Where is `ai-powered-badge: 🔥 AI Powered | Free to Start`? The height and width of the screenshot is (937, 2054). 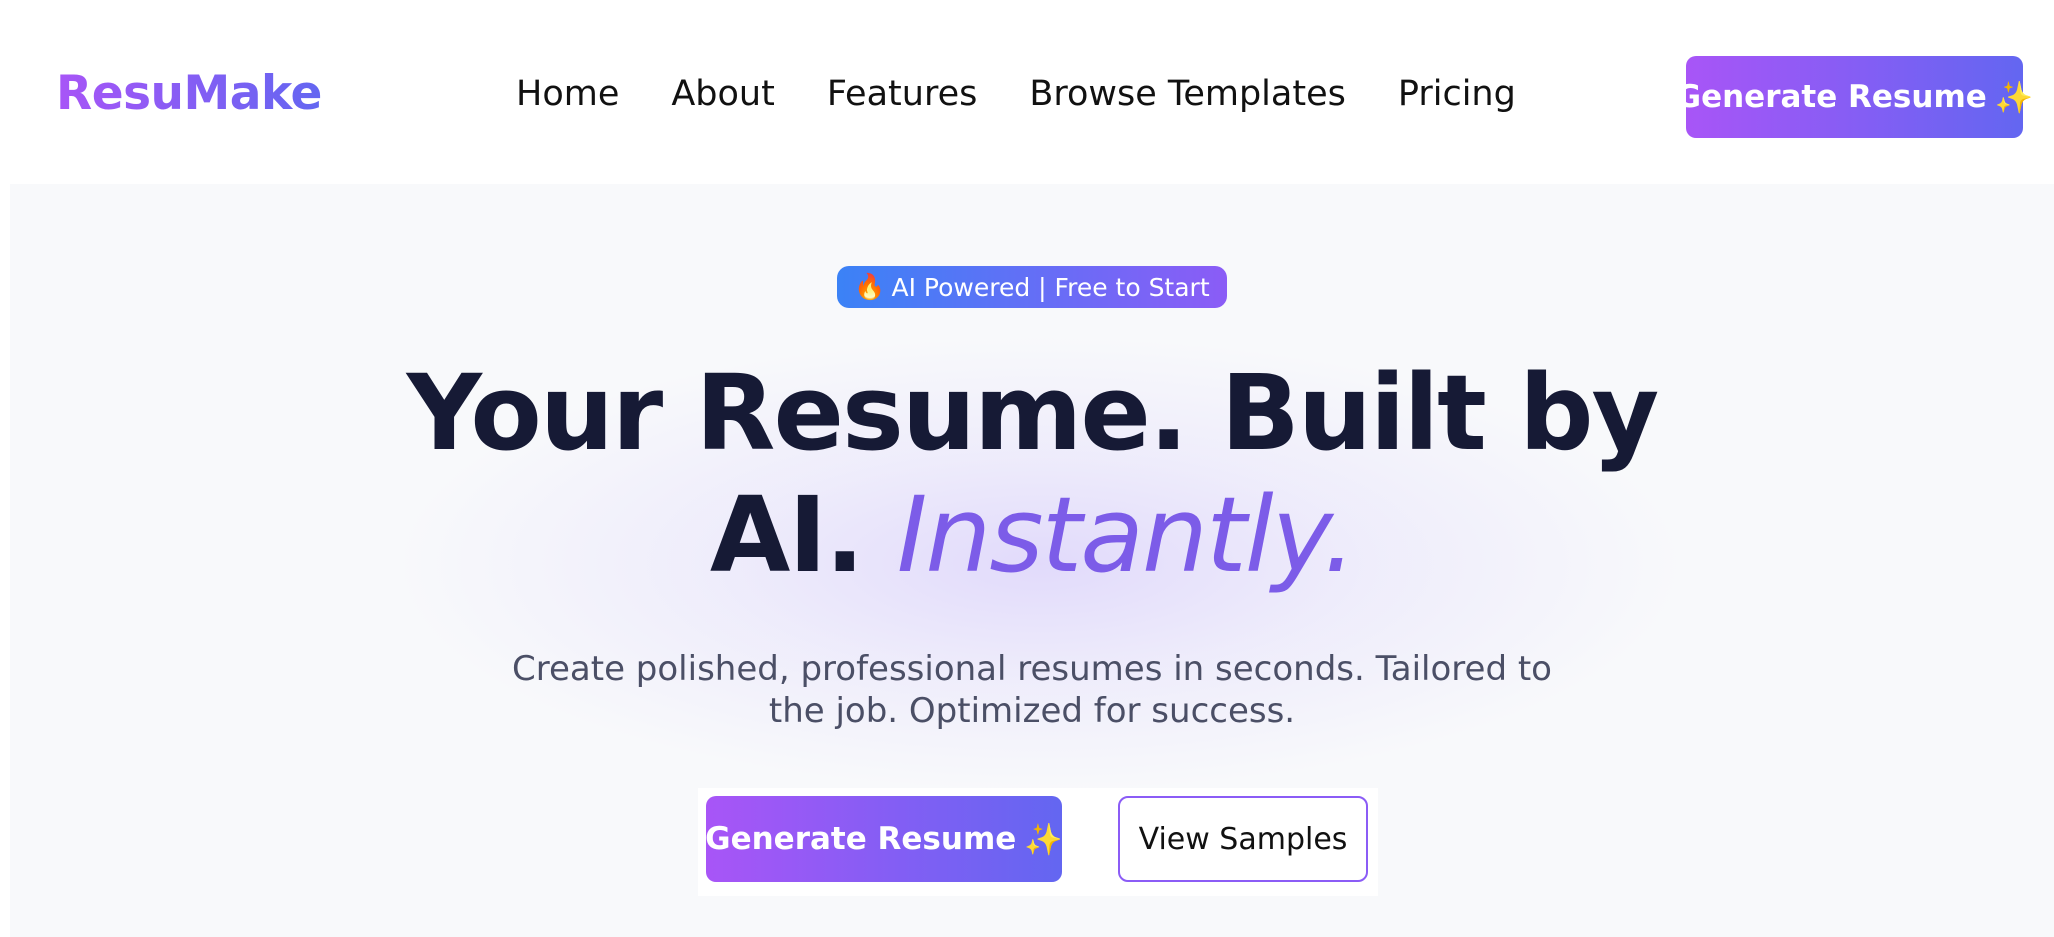
ai-powered-badge: 🔥 AI Powered | Free to Start is located at coordinates (1032, 287).